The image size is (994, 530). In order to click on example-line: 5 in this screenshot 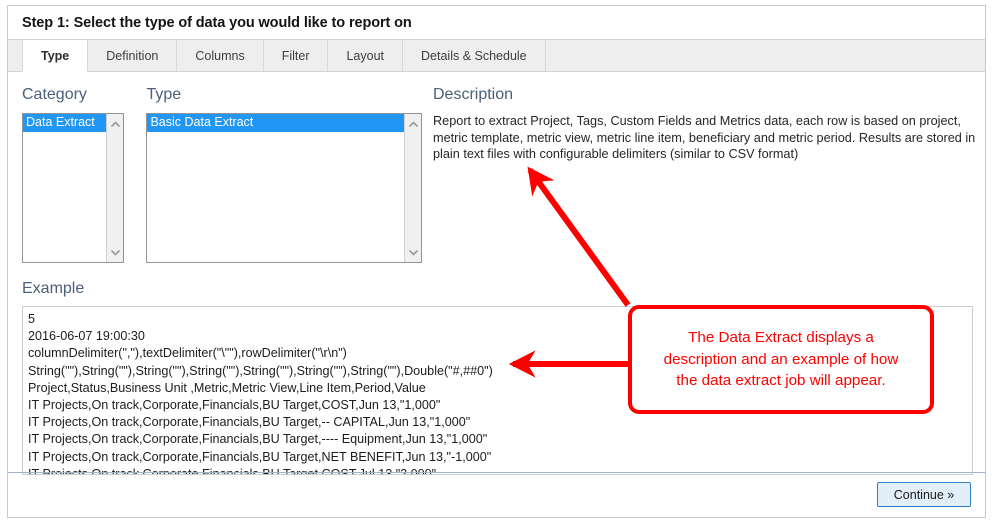, I will do `click(32, 319)`.